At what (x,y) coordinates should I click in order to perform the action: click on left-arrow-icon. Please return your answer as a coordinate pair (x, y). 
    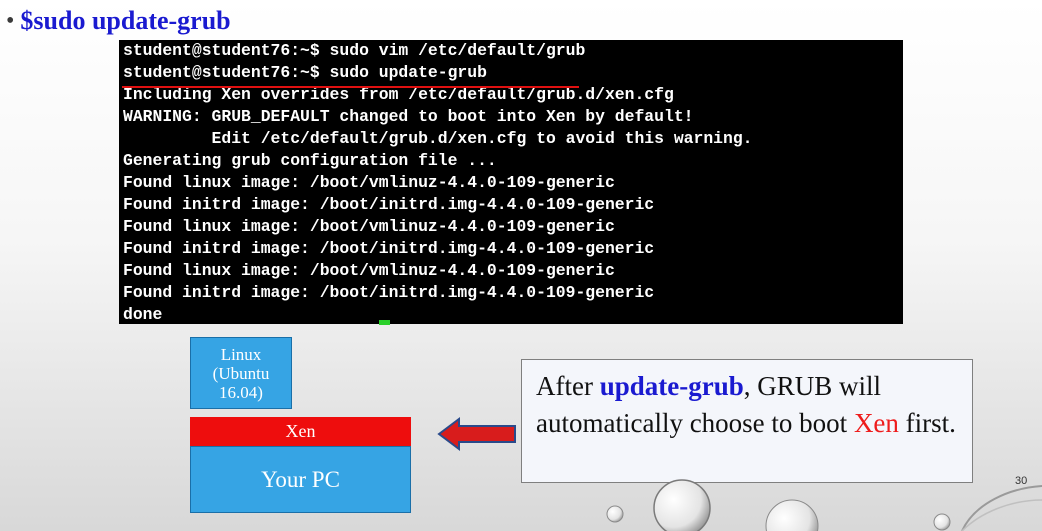
    Looking at the image, I should click on (476, 434).